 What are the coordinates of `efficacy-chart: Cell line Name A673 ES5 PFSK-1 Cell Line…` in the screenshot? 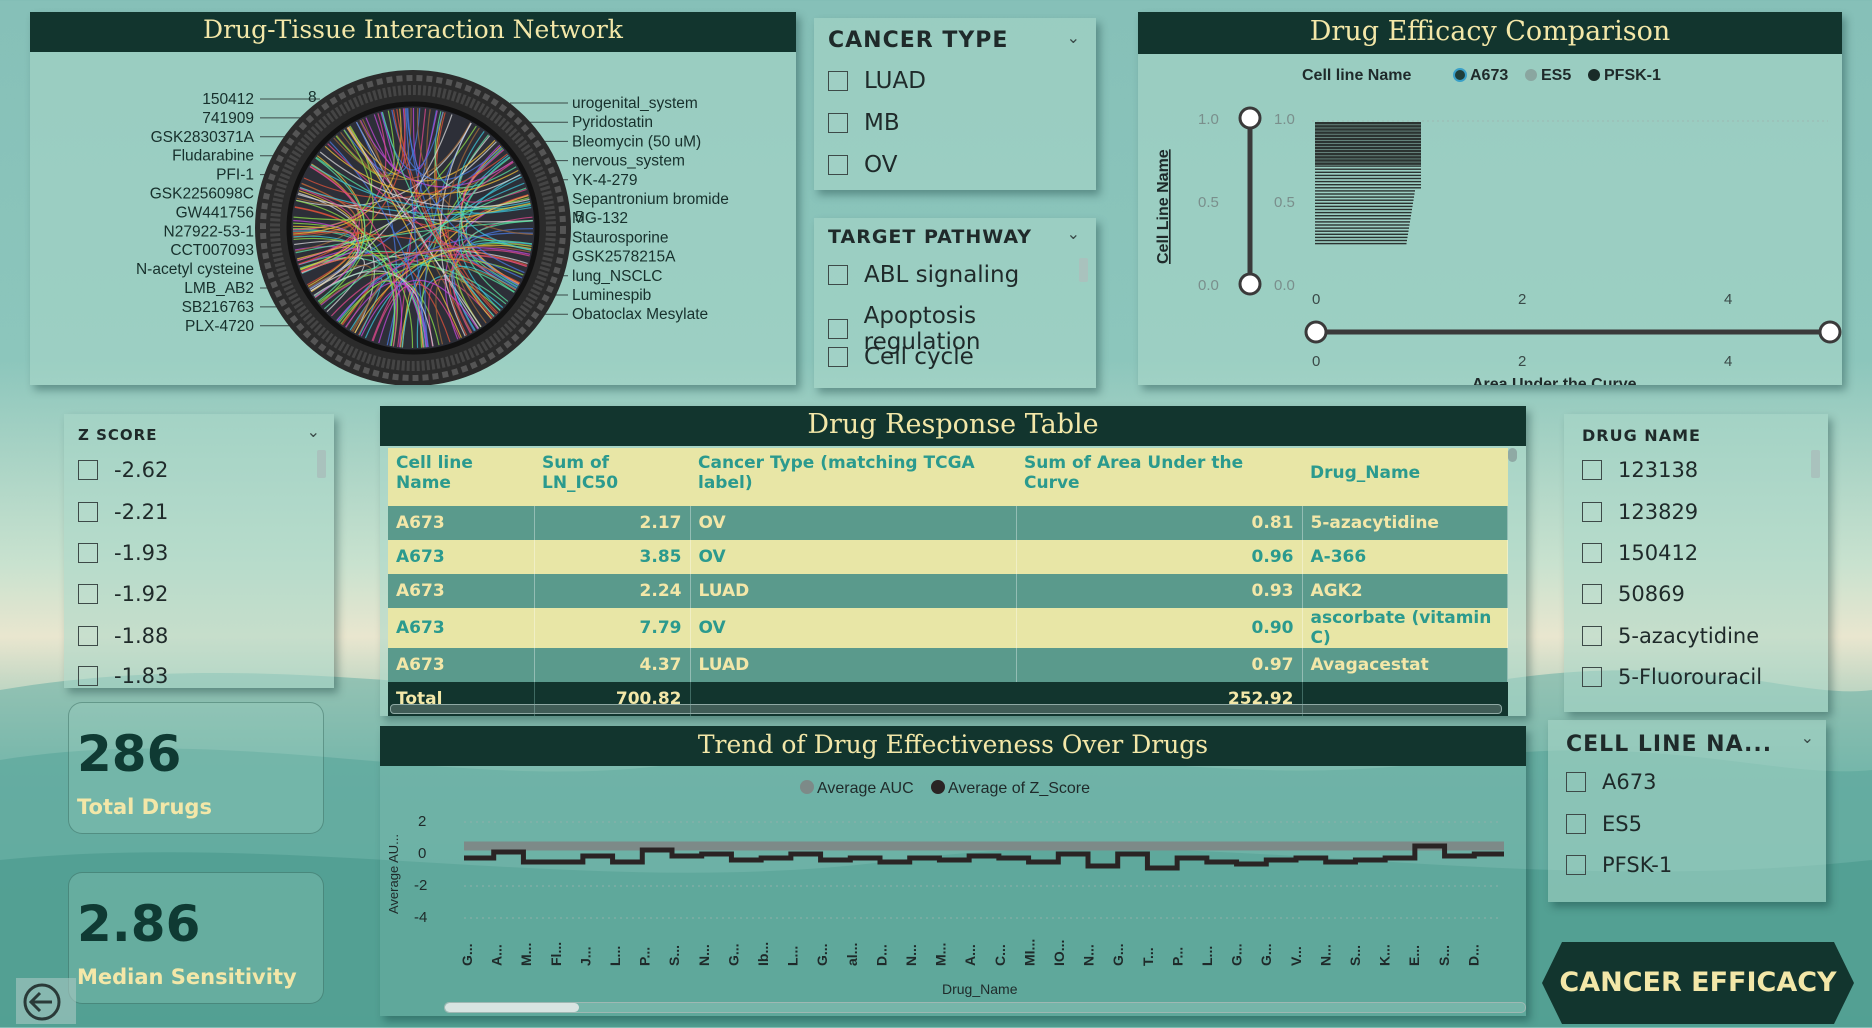 It's located at (1490, 219).